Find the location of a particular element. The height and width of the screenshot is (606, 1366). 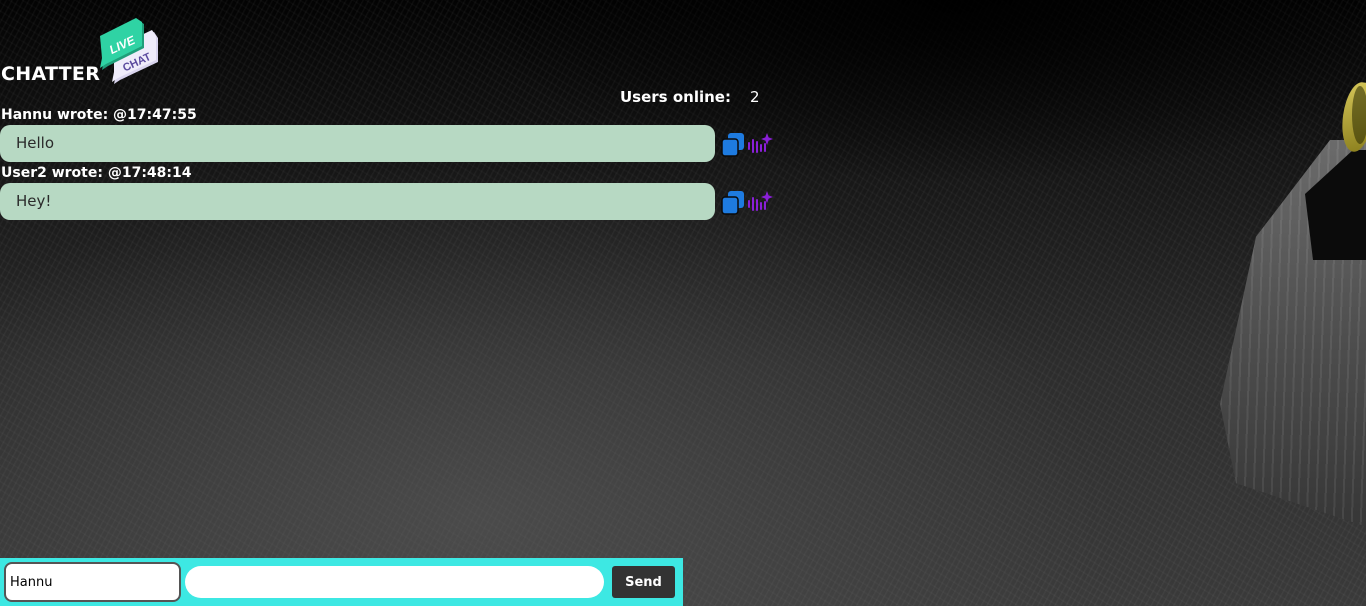

chat-message: Hannu wrote: @17:47:55 Hello is located at coordinates (390, 136).